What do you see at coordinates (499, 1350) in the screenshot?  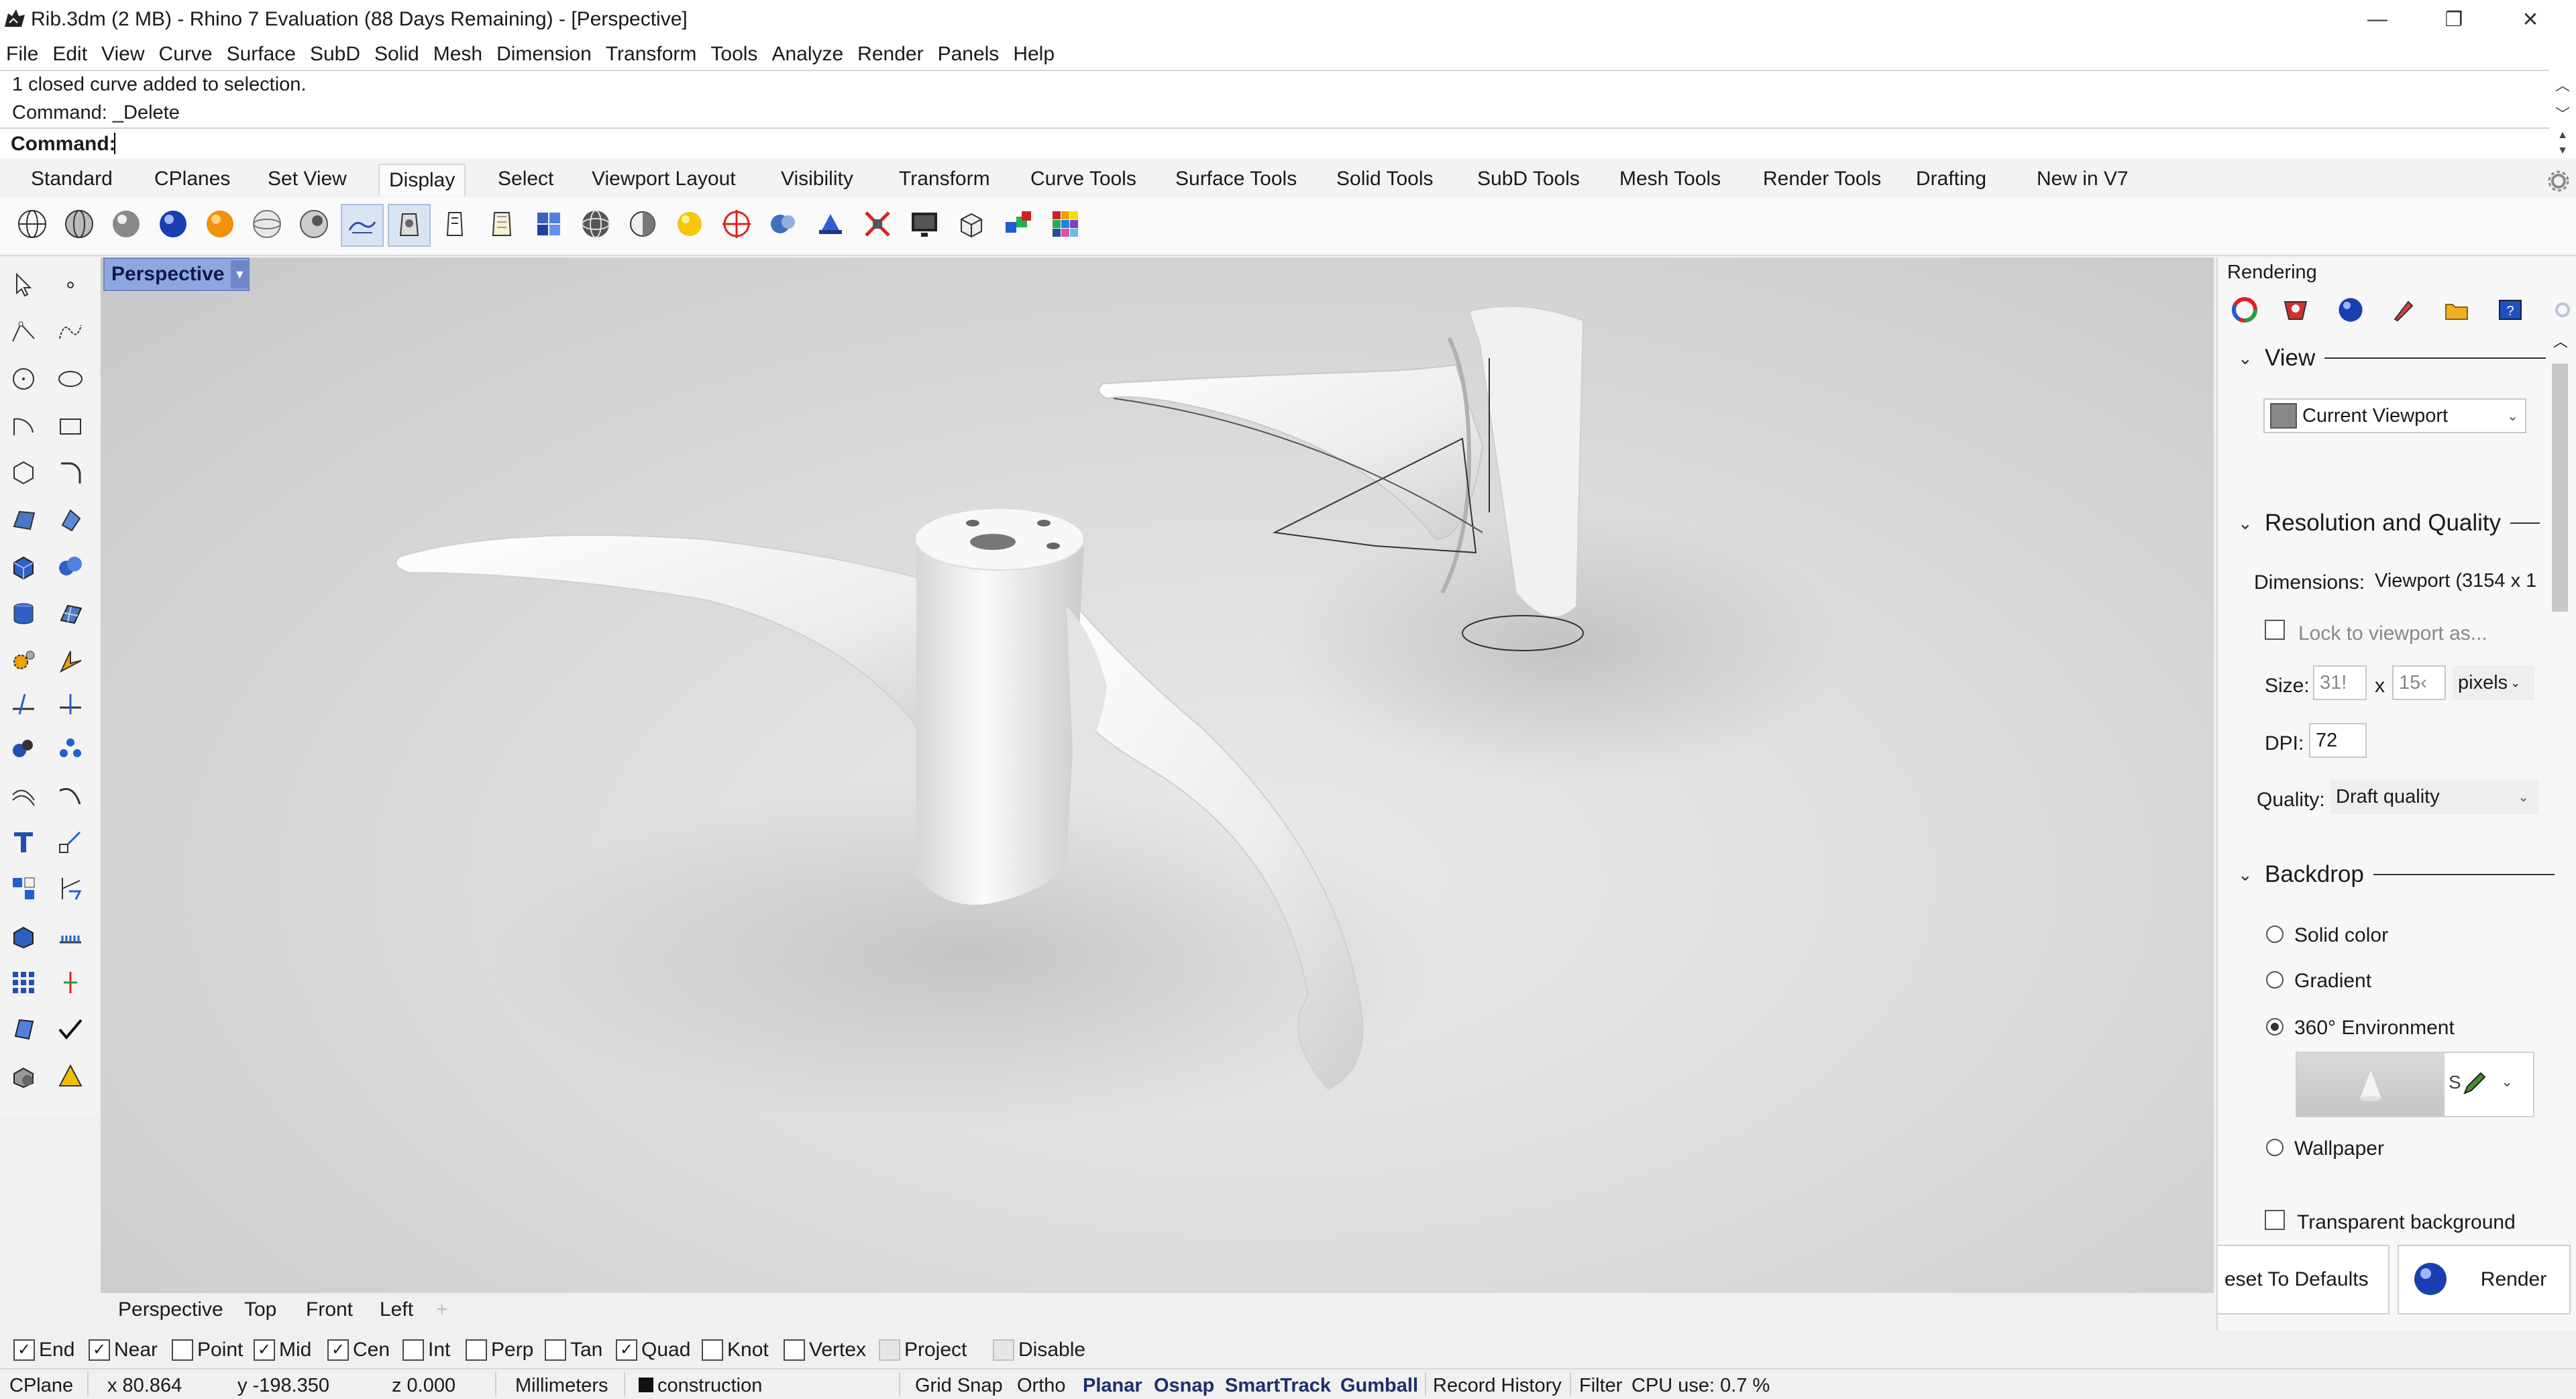 I see `osnap-perp: Perp` at bounding box center [499, 1350].